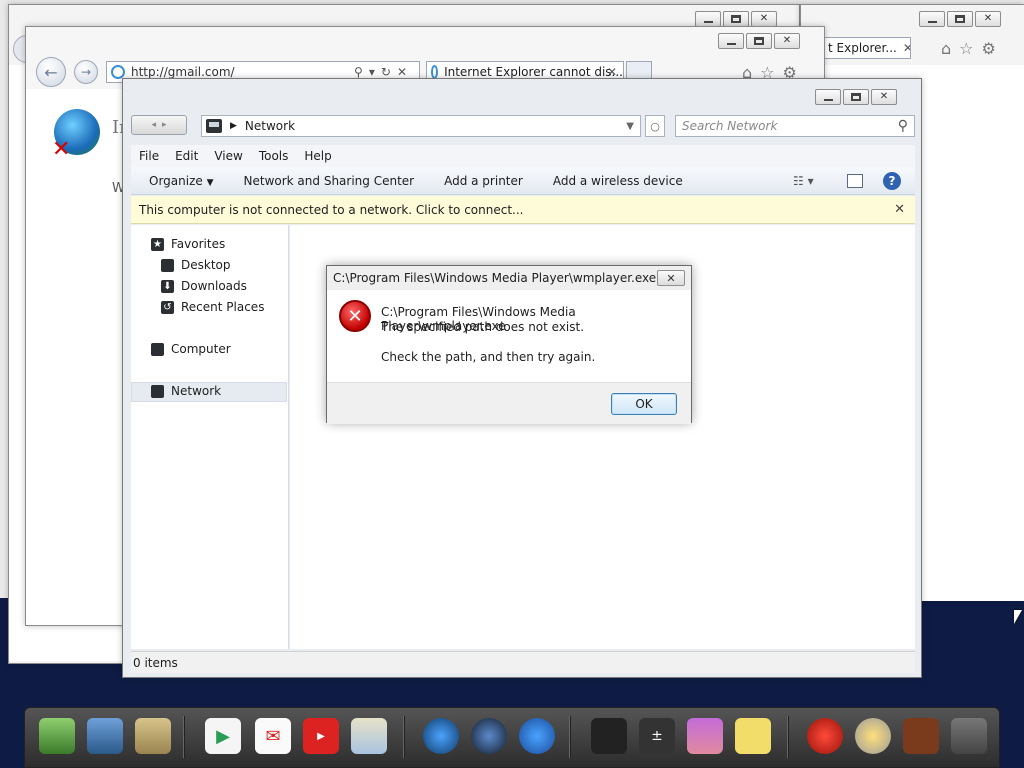 Image resolution: width=1024 pixels, height=768 pixels. I want to click on nav-recent-places: ↺ Recent Places, so click(212, 307).